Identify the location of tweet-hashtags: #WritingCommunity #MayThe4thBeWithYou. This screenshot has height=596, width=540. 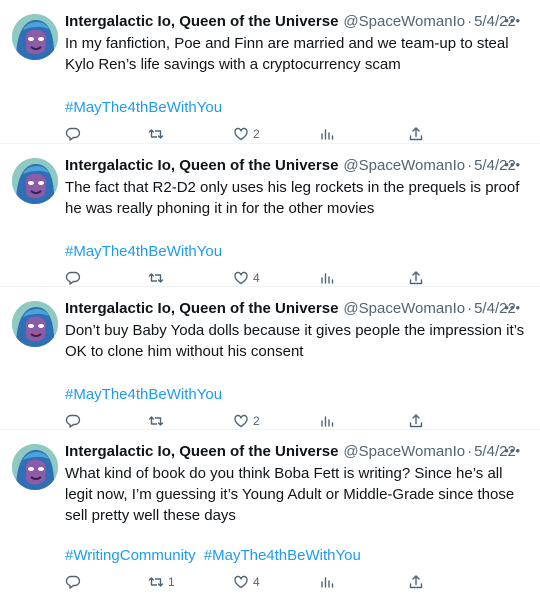
(296, 555).